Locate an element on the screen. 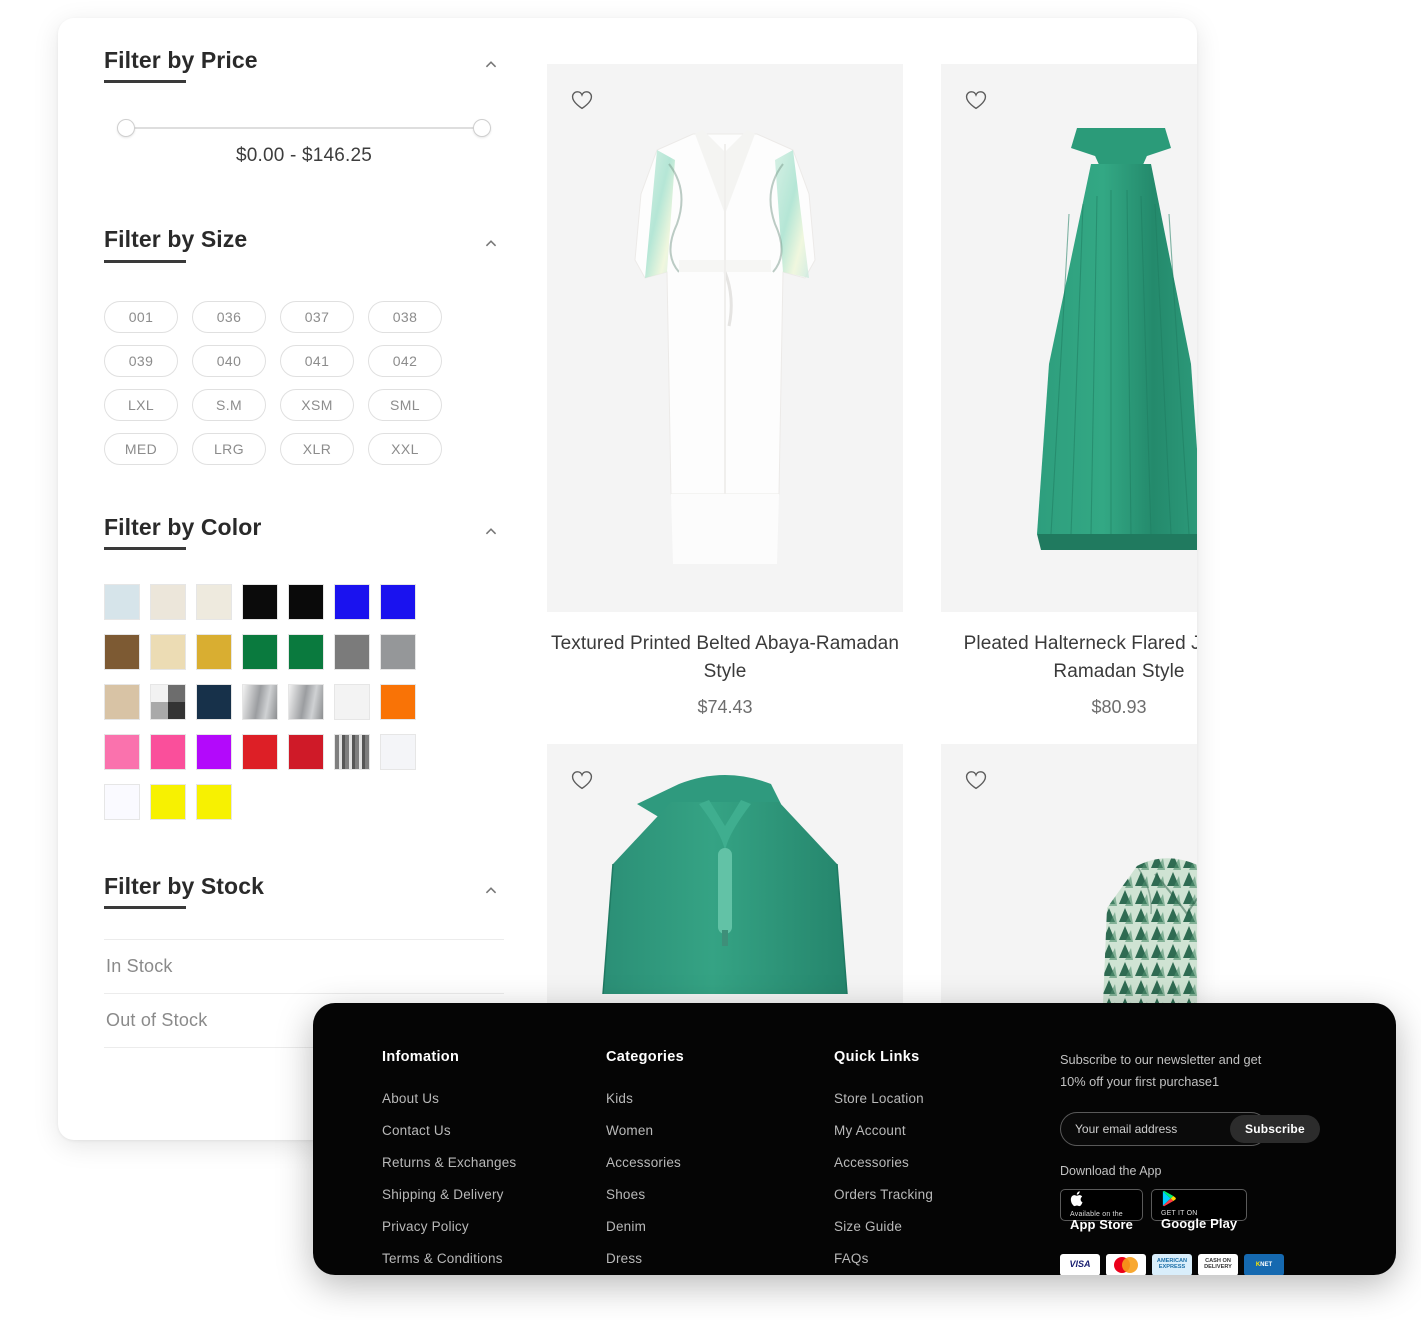 The image size is (1421, 1320). color-swatch-light-blue is located at coordinates (122, 601).